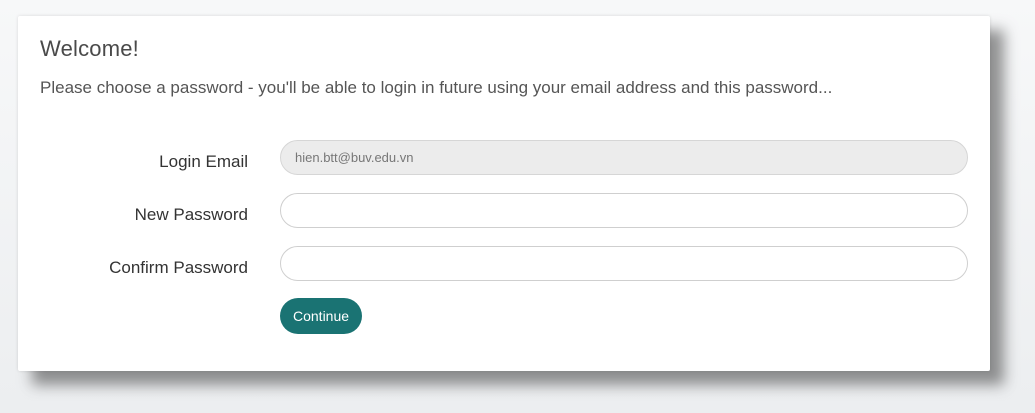 The width and height of the screenshot is (1035, 413). Describe the element at coordinates (203, 161) in the screenshot. I see `login-email-label: Login Email` at that location.